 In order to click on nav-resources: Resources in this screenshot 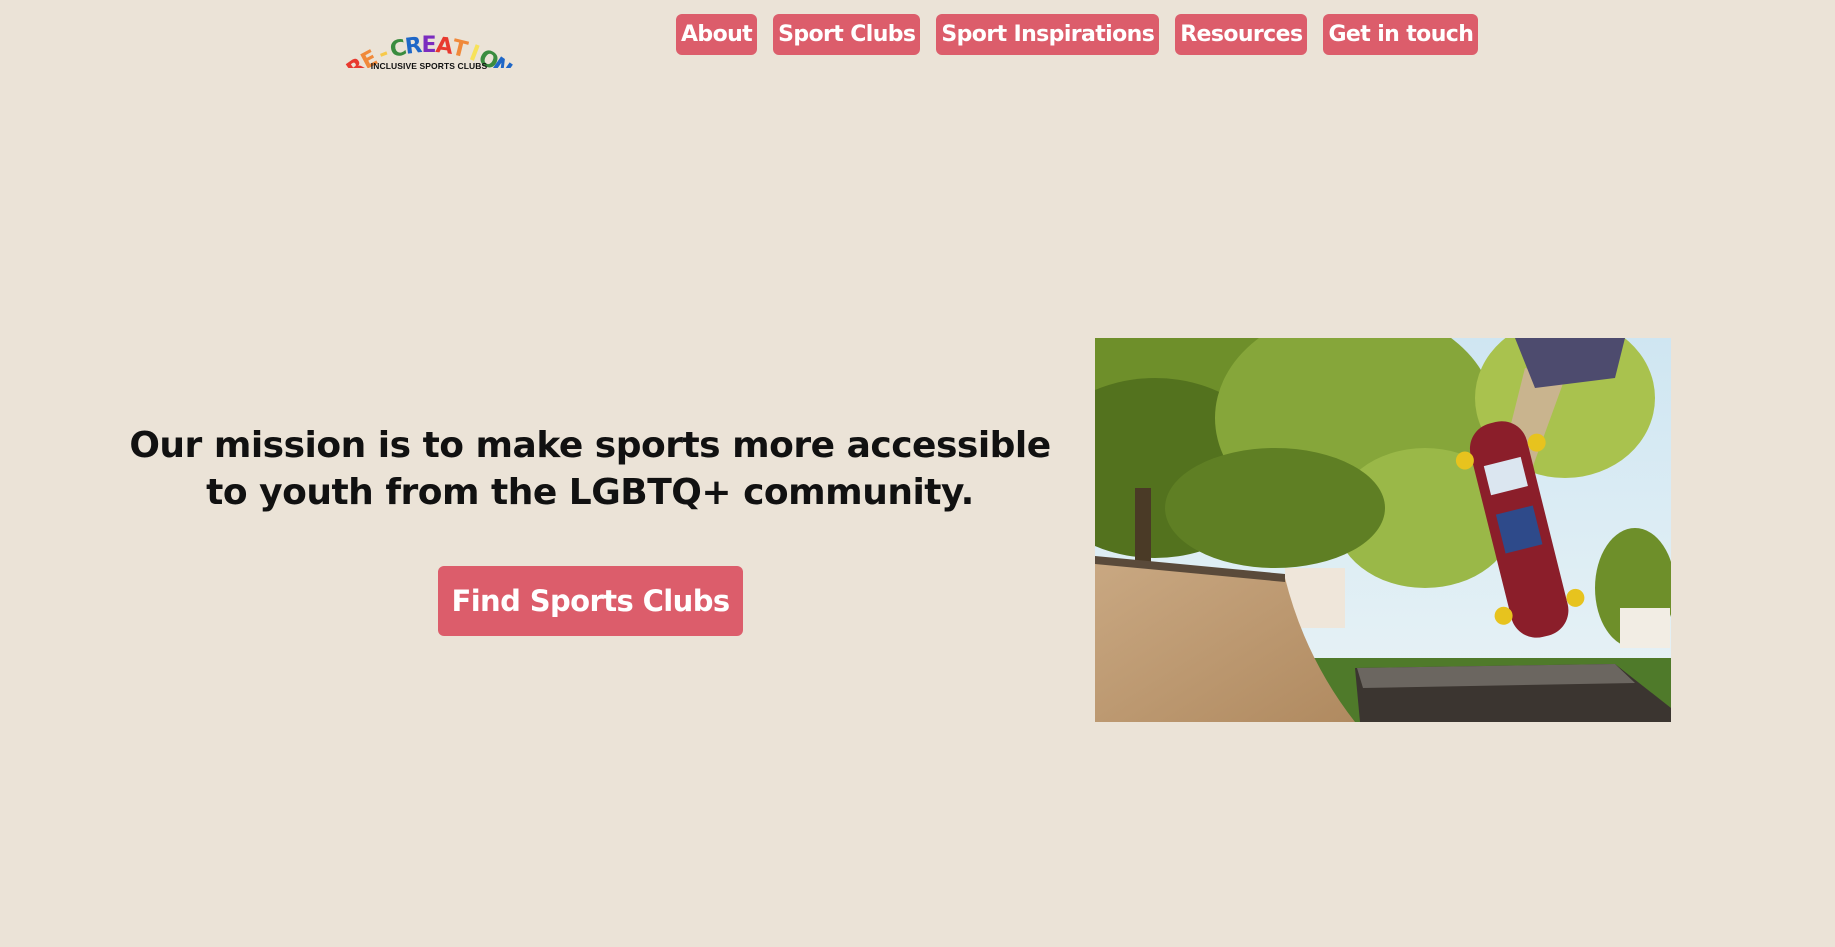, I will do `click(1241, 34)`.